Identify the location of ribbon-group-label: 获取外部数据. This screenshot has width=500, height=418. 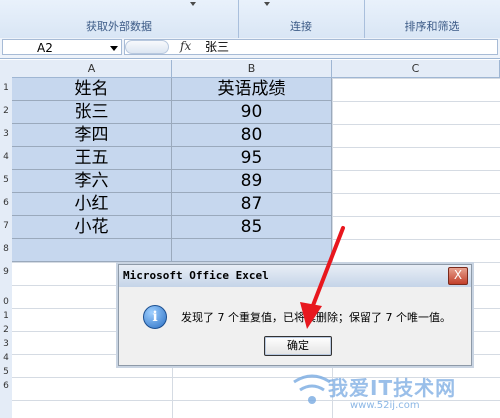
(119, 26).